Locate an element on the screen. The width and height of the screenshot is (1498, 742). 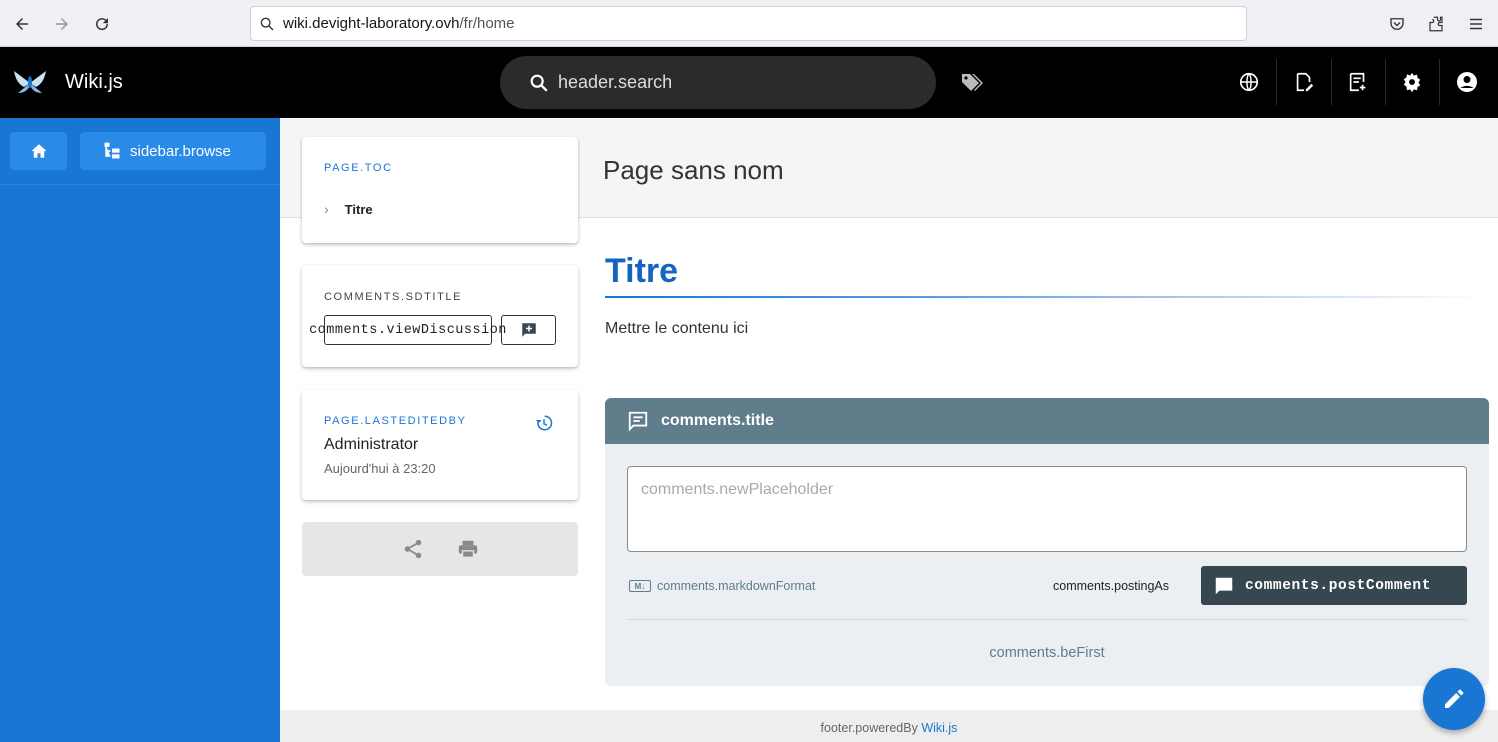
comments-title: comments.title is located at coordinates (717, 420).